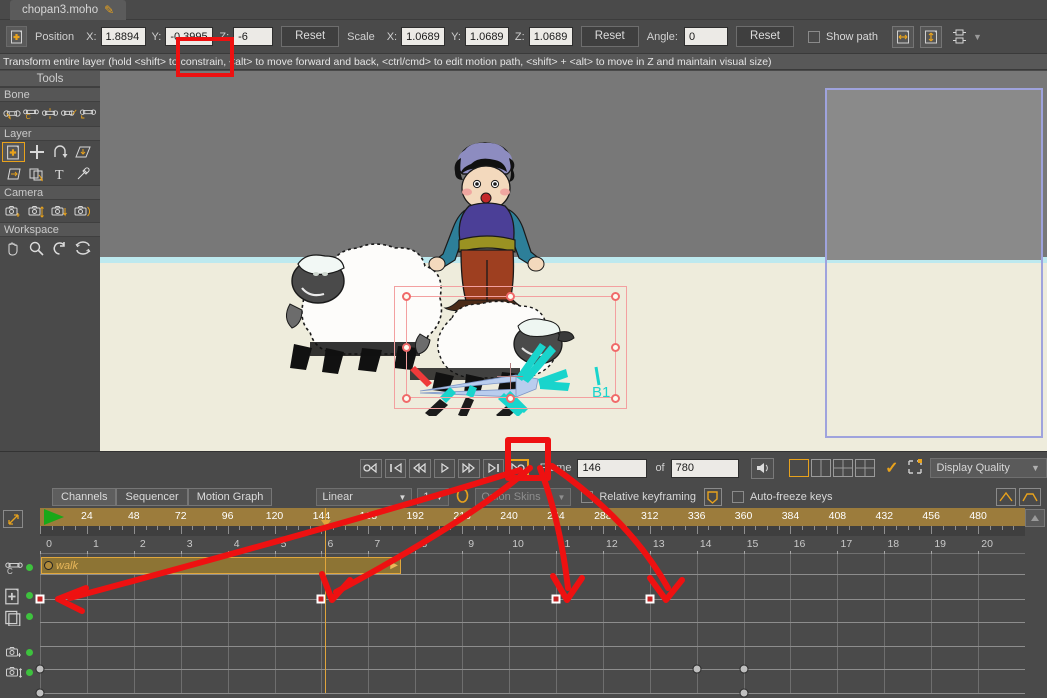 The height and width of the screenshot is (698, 1047). What do you see at coordinates (891, 468) in the screenshot?
I see `check-icon: ✓` at bounding box center [891, 468].